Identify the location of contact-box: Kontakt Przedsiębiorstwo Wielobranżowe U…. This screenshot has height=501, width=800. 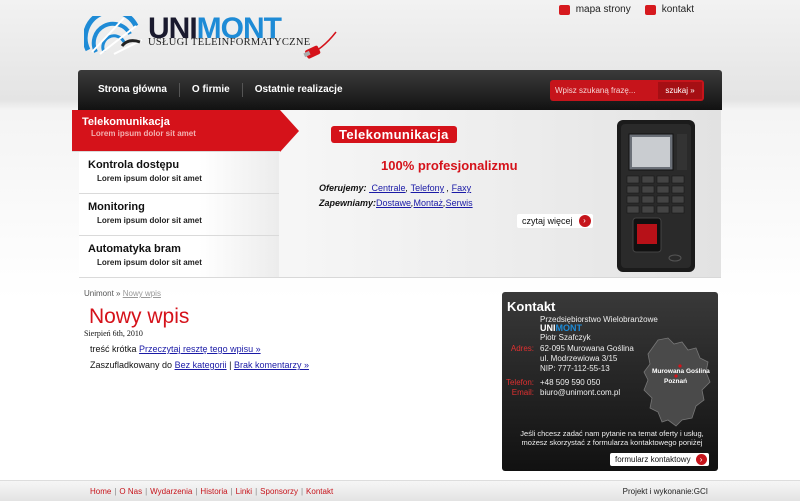
(610, 381).